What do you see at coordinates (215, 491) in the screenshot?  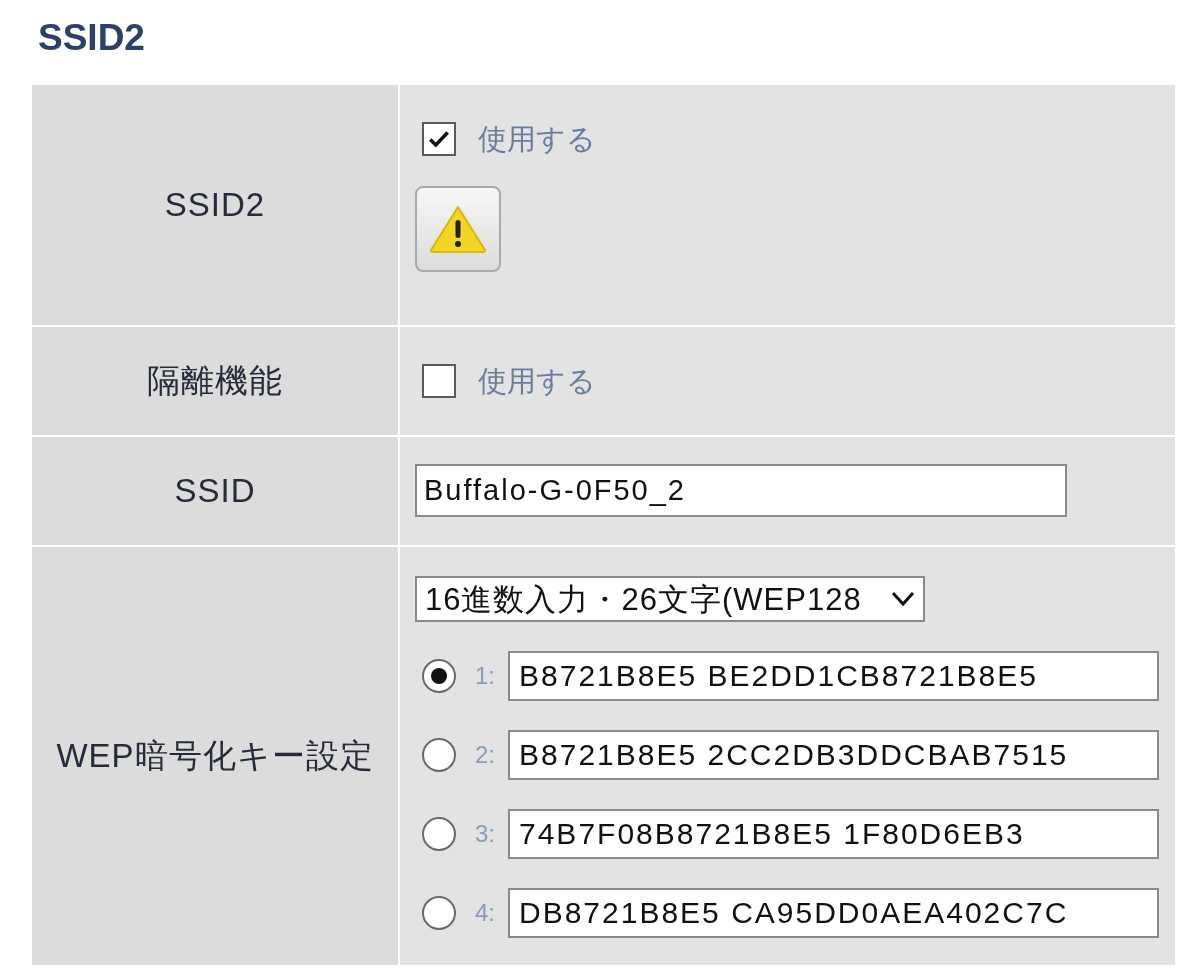 I see `row-label: SSID` at bounding box center [215, 491].